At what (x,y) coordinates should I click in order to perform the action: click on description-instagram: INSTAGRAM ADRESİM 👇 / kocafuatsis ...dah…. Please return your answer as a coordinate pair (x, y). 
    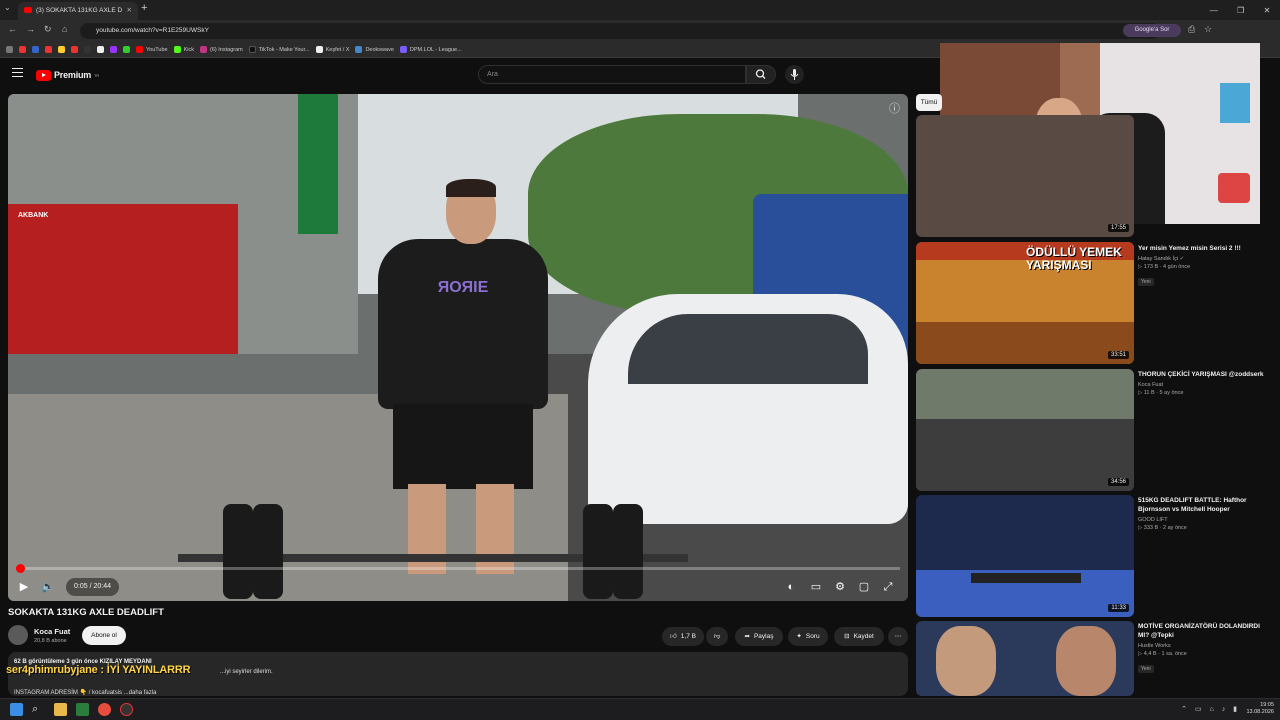
    Looking at the image, I should click on (85, 692).